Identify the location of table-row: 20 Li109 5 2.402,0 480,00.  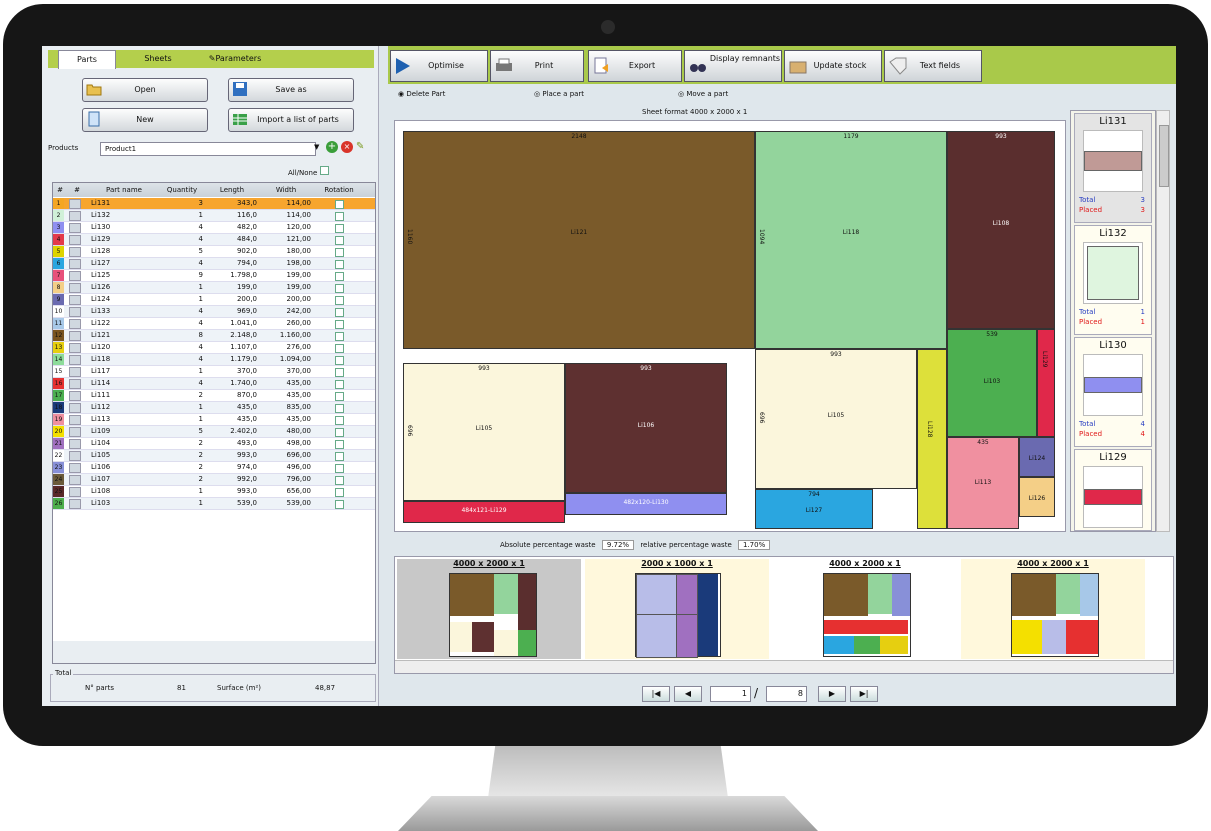
(214, 432).